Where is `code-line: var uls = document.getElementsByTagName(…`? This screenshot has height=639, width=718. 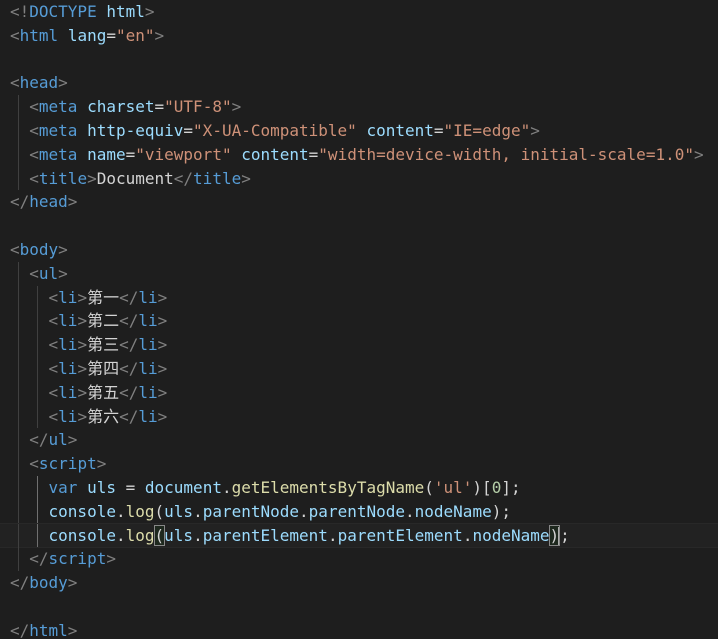
code-line: var uls = document.getElementsByTagName(… is located at coordinates (359, 487).